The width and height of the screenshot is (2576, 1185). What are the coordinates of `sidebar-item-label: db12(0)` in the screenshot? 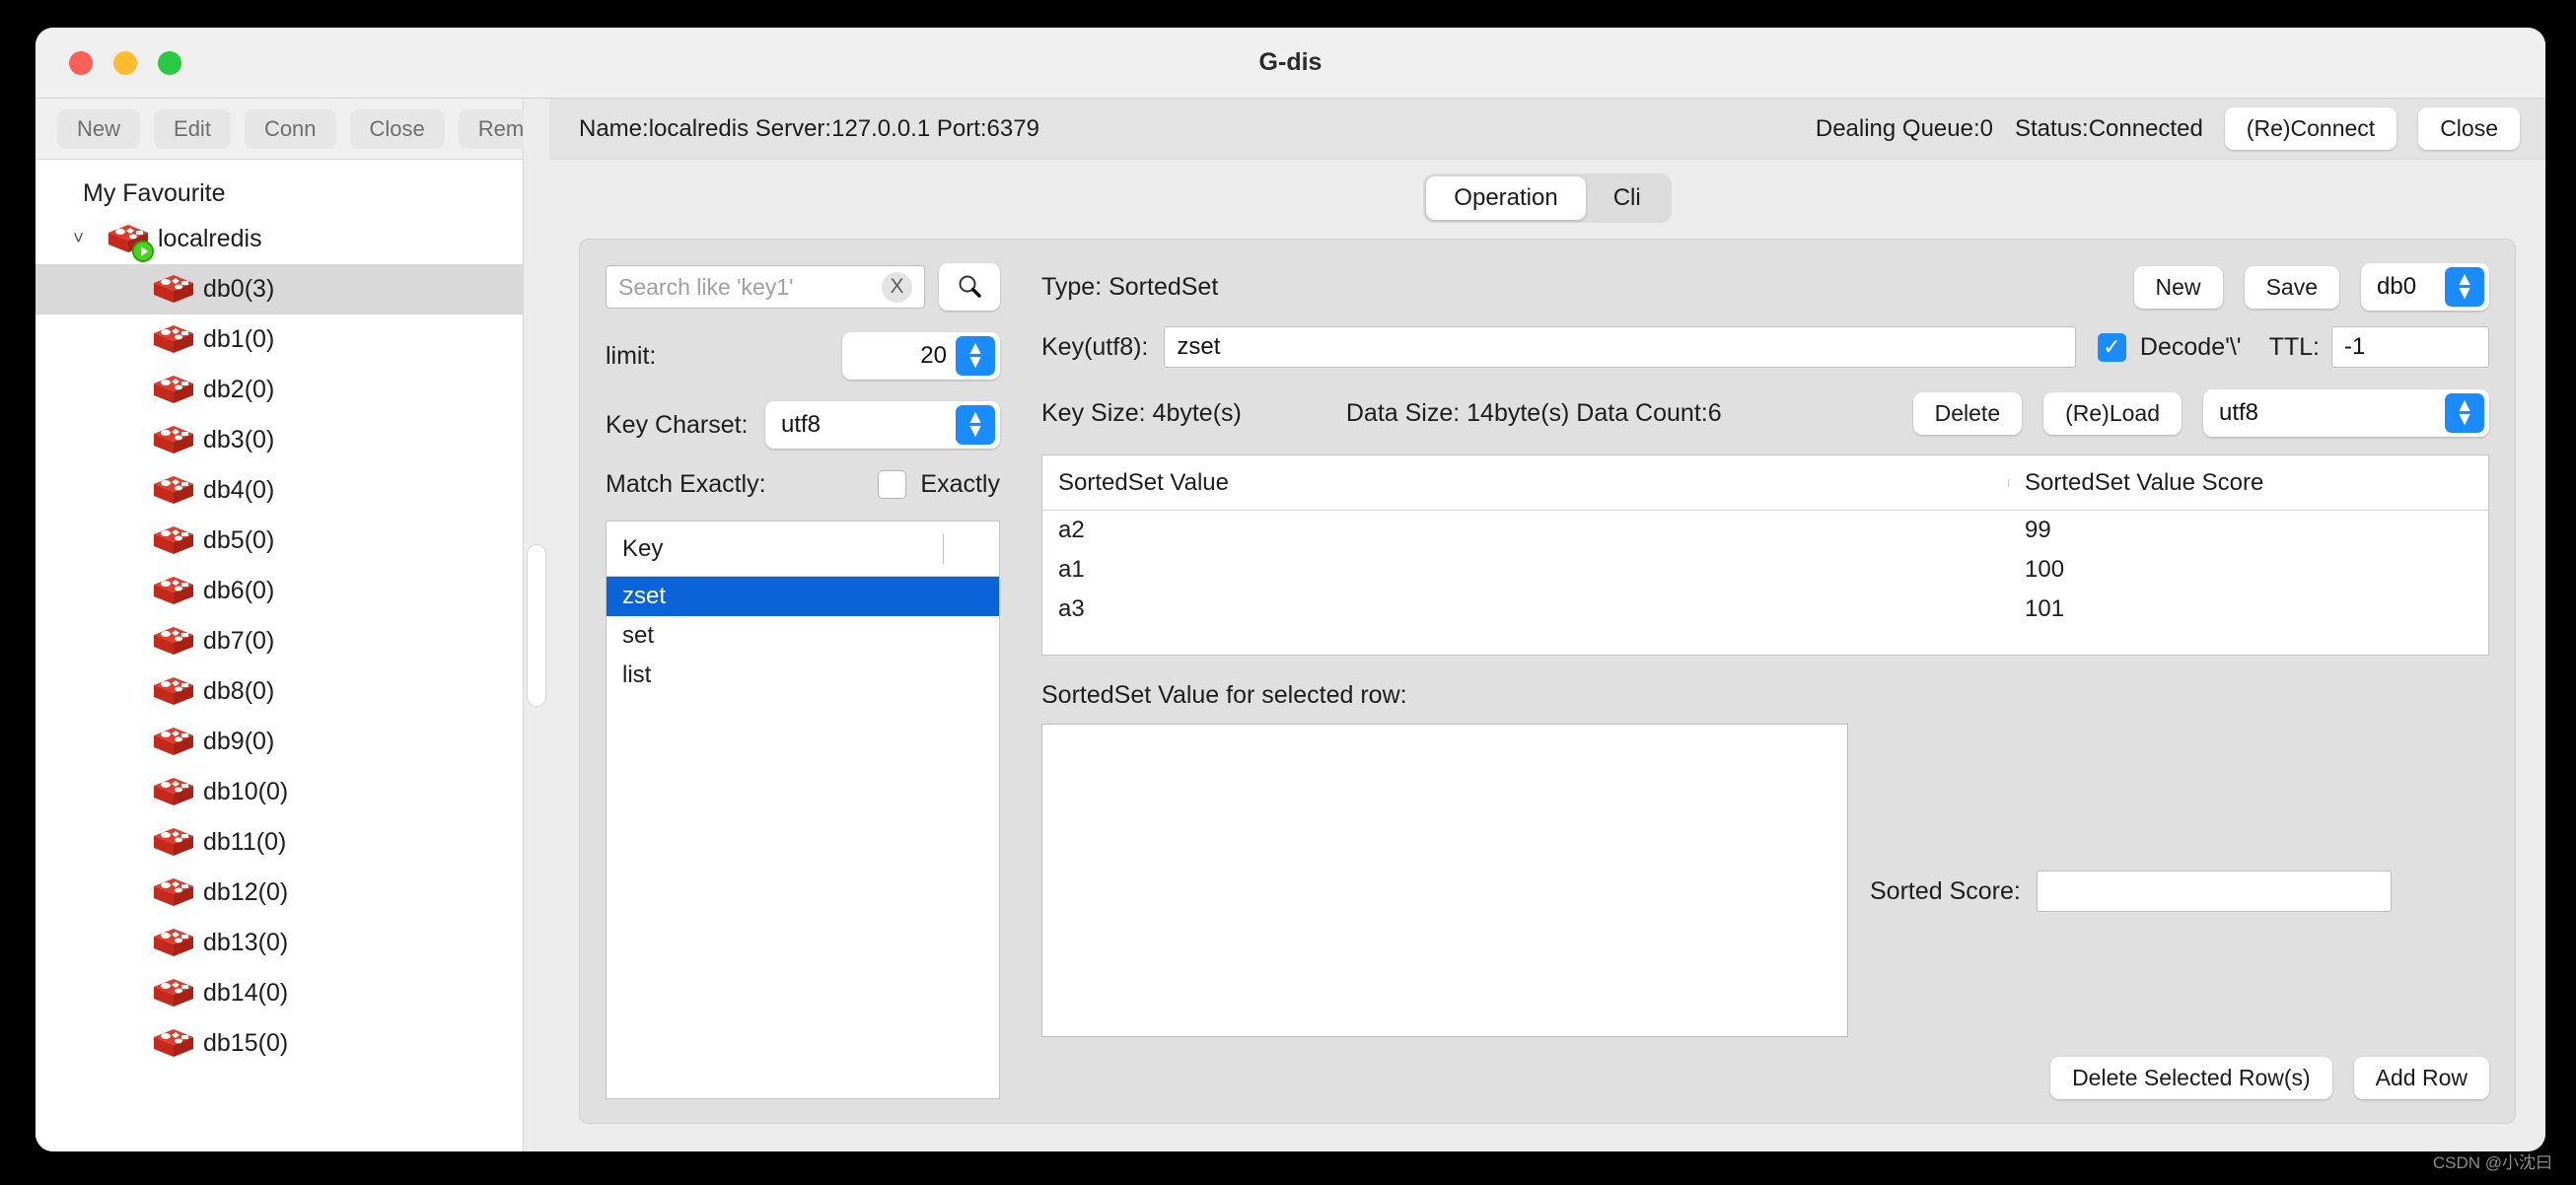 It's located at (246, 892).